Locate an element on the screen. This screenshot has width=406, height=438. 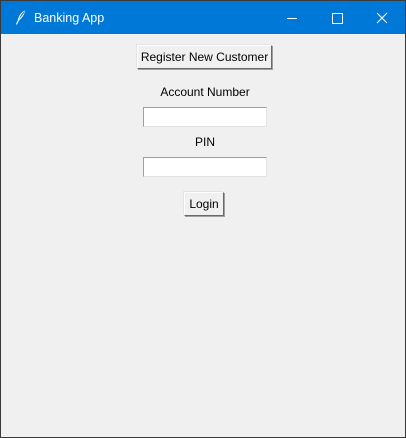
close-icon is located at coordinates (382, 18).